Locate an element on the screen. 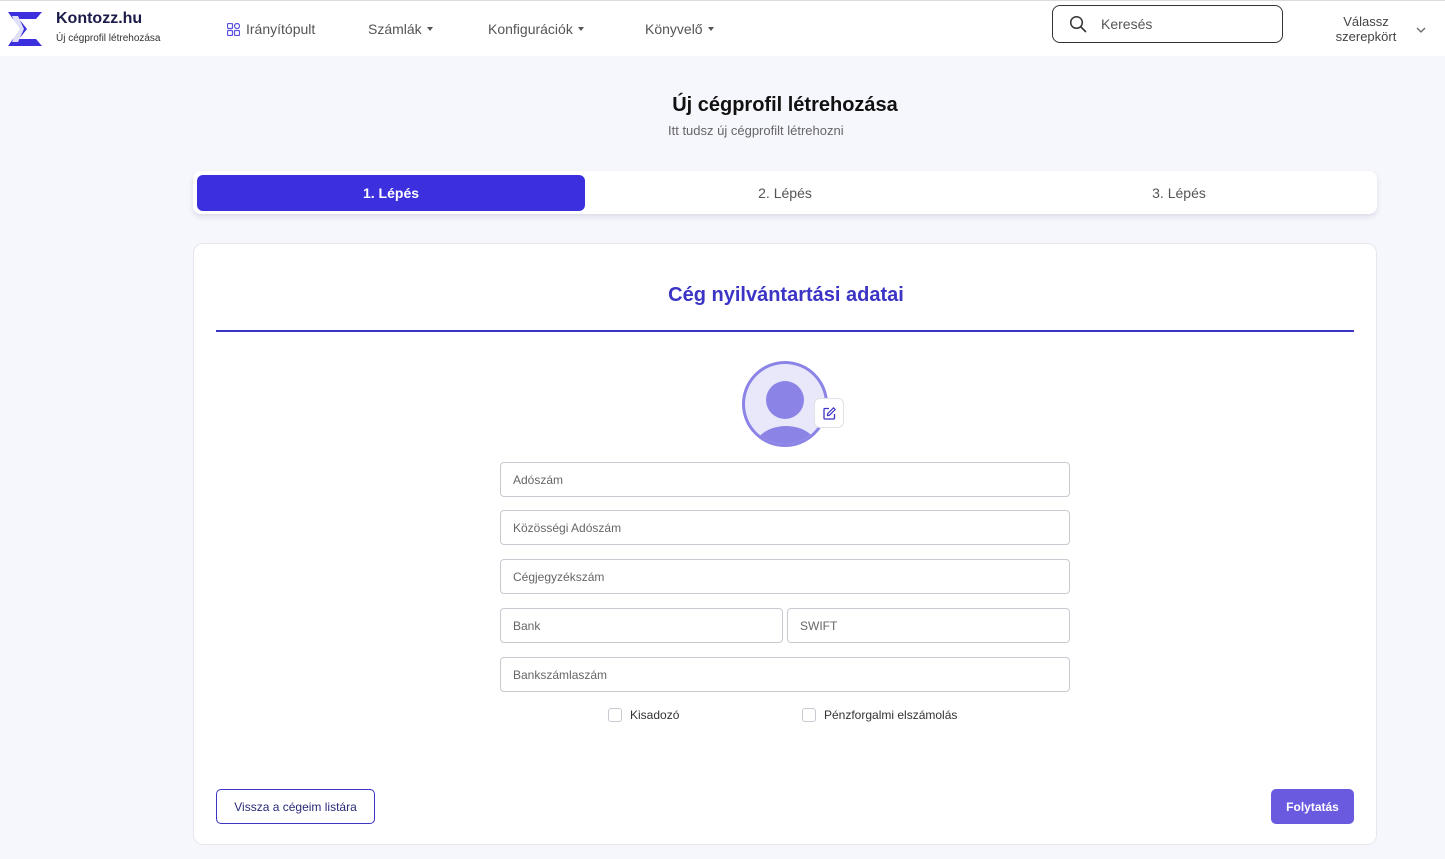  company-reg-number-field is located at coordinates (785, 576).